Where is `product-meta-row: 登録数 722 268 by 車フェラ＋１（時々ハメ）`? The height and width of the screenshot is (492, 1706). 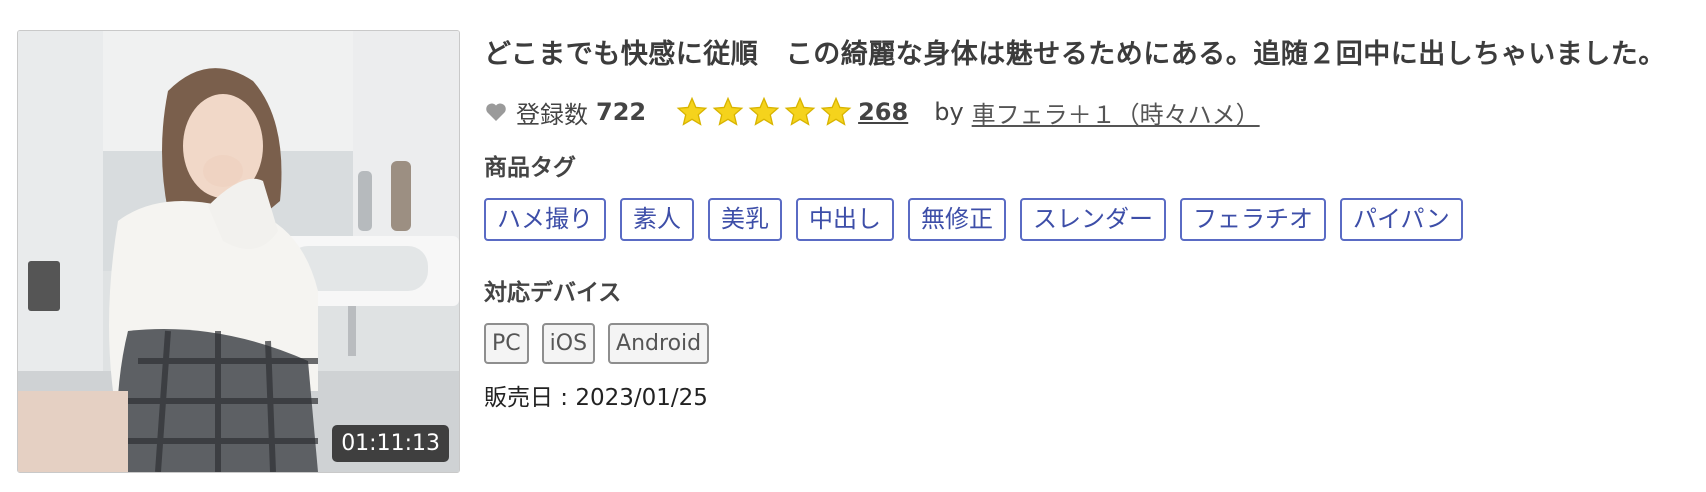 product-meta-row: 登録数 722 268 by 車フェラ＋１（時々ハメ） is located at coordinates (1089, 112).